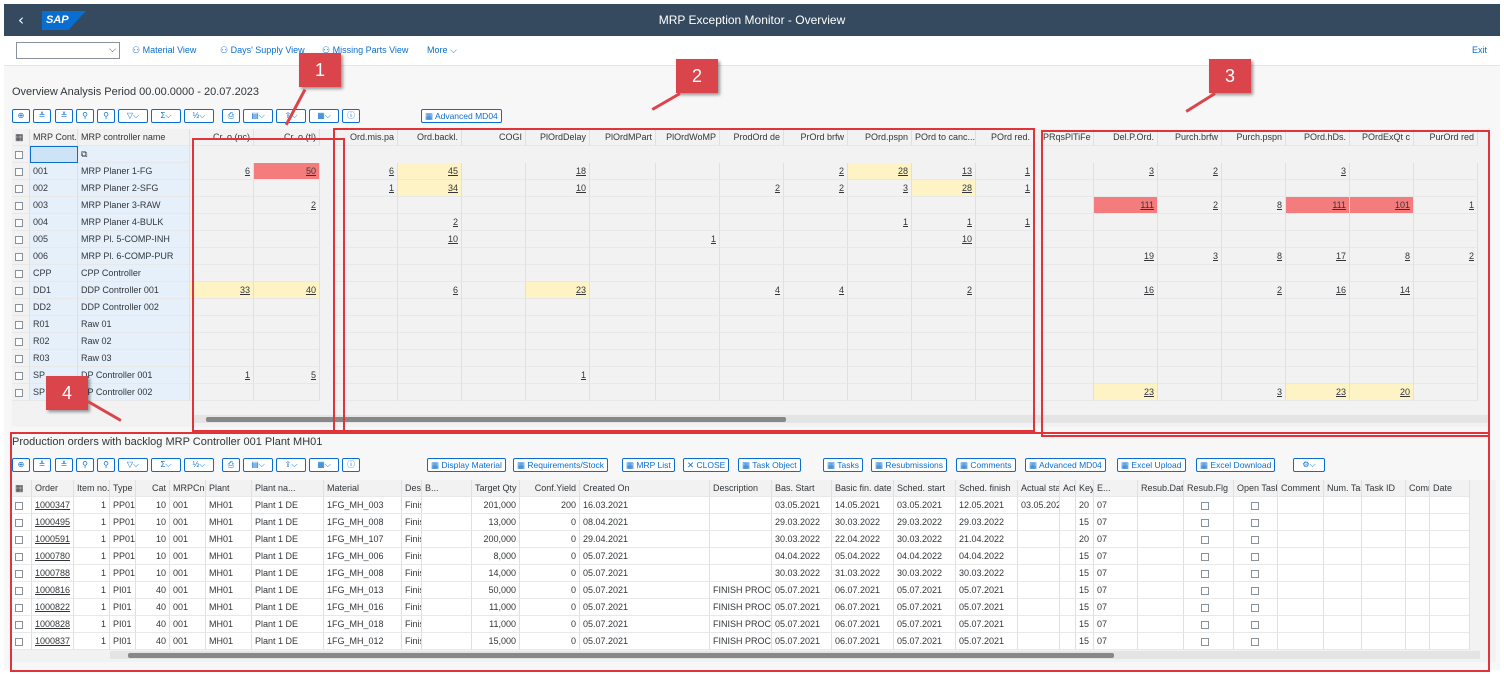 Image resolution: width=1504 pixels, height=674 pixels. I want to click on subtotal-icon: ½⌵, so click(199, 115).